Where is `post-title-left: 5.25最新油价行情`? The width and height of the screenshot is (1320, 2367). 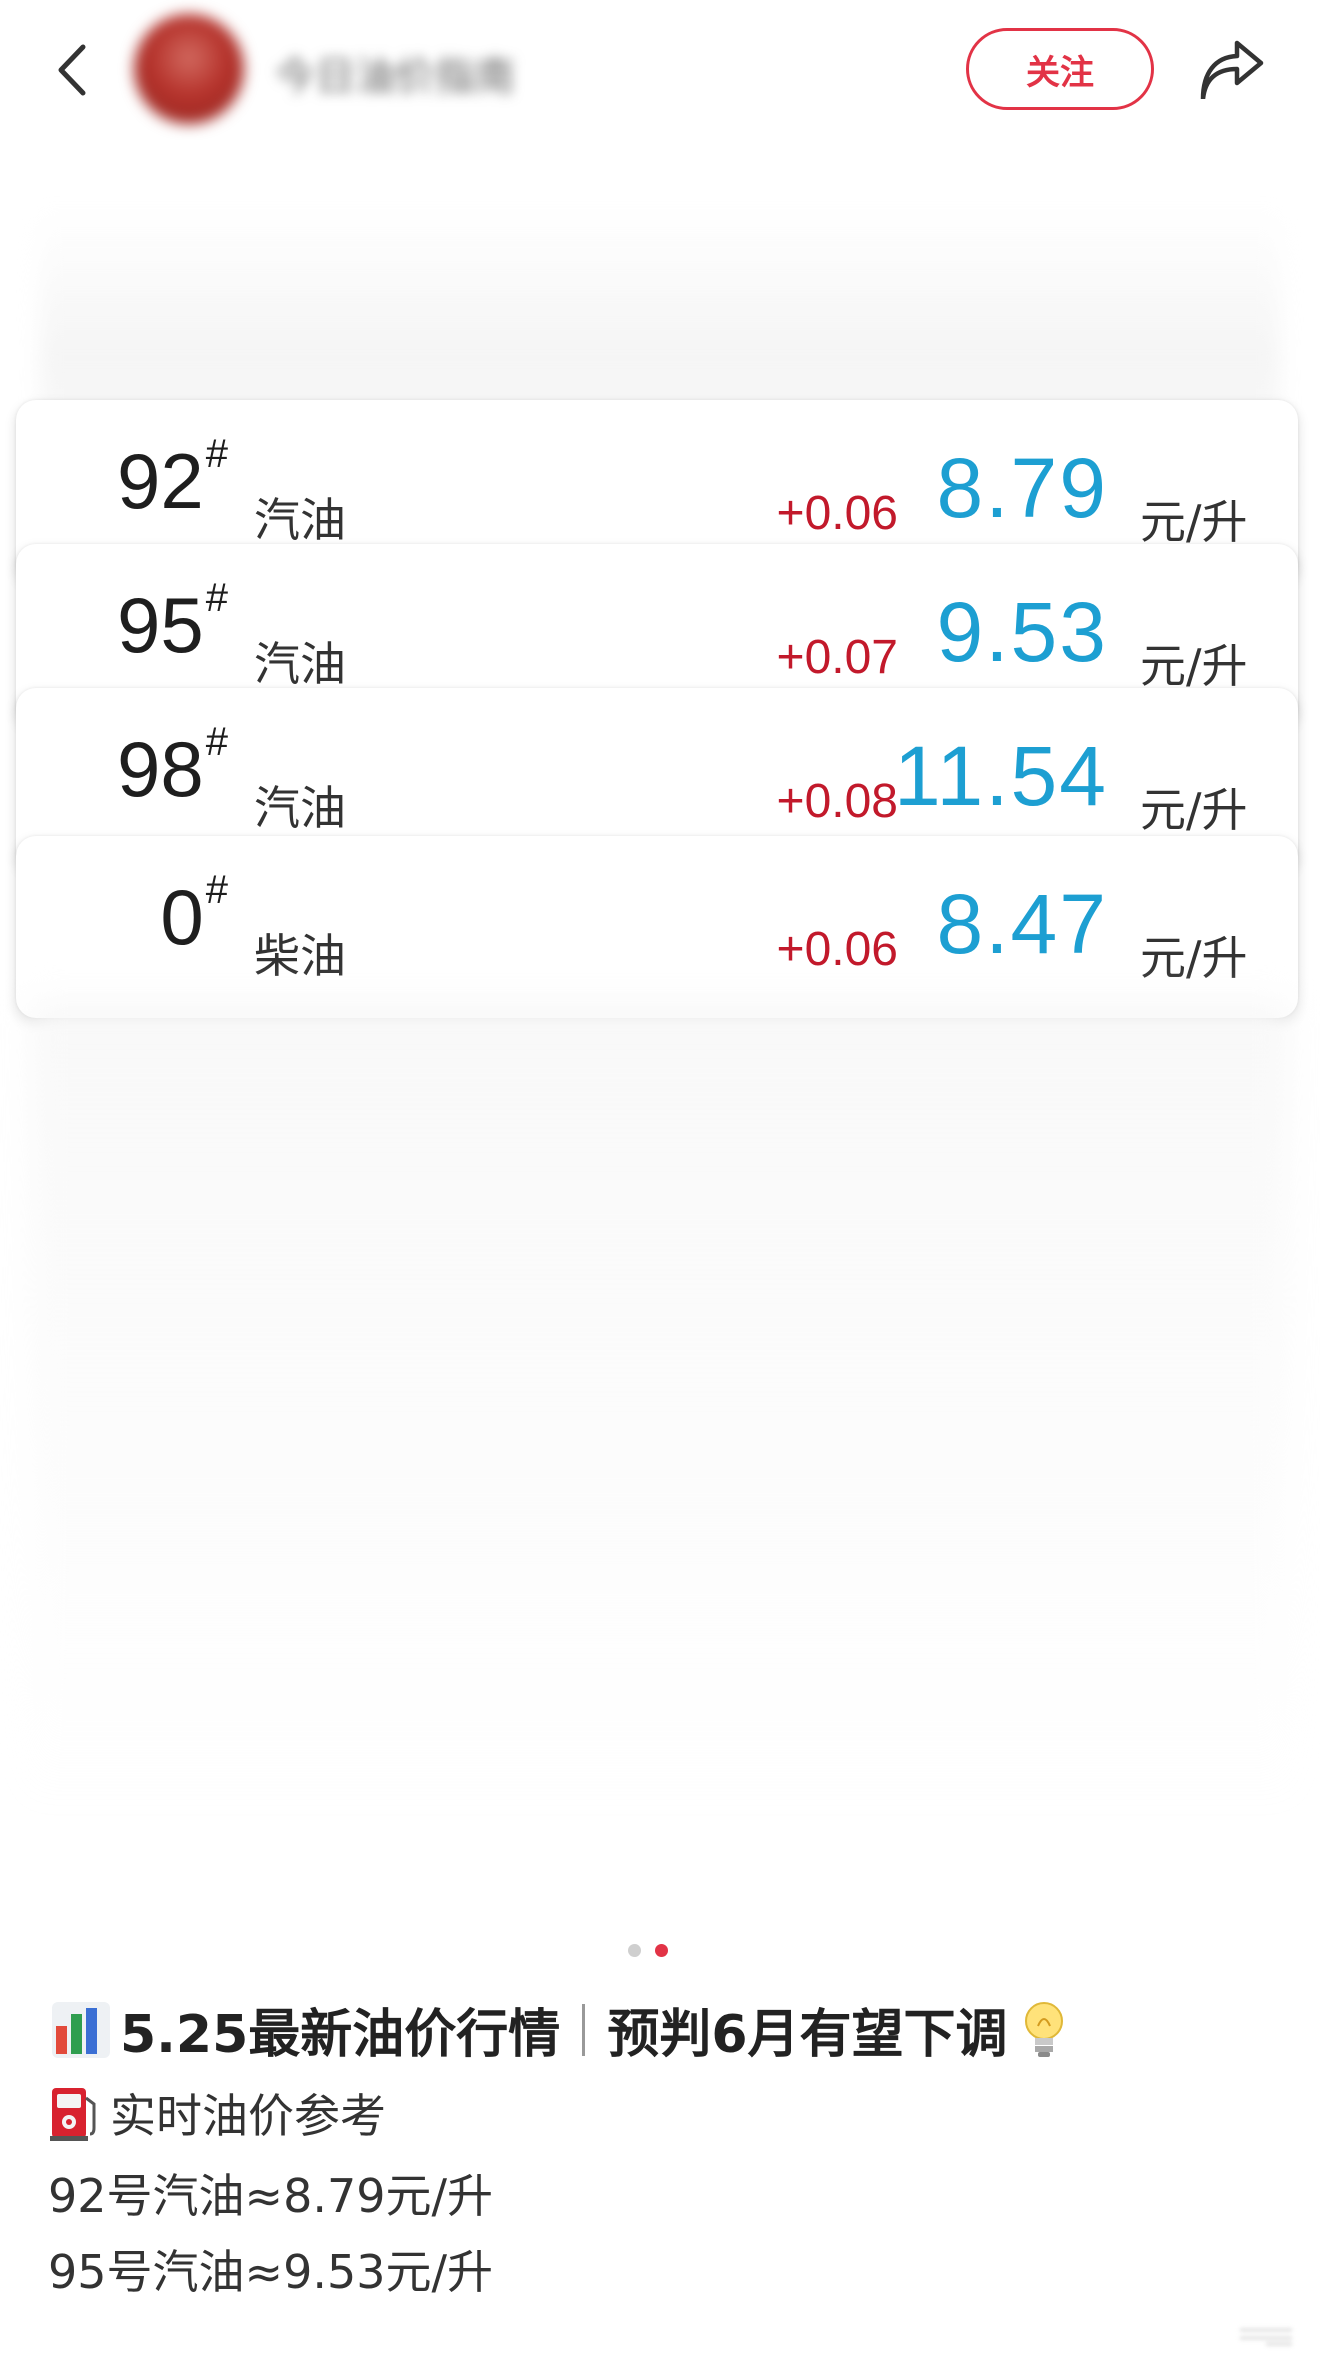
post-title-left: 5.25最新油价行情 is located at coordinates (340, 2035).